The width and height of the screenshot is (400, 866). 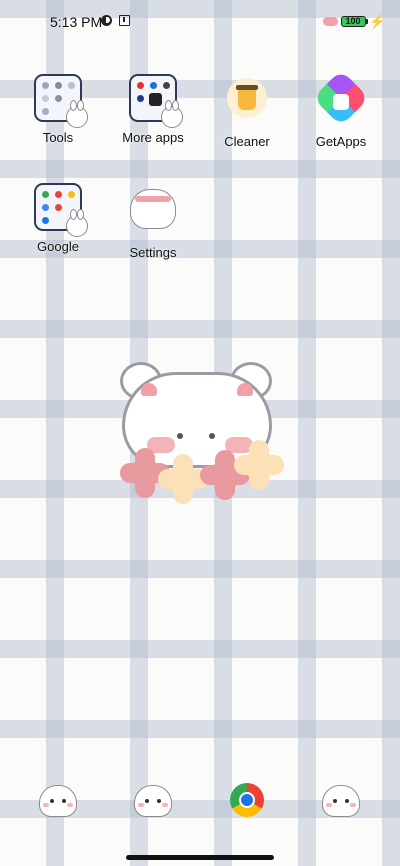 What do you see at coordinates (58, 809) in the screenshot?
I see `phone-bear-icon` at bounding box center [58, 809].